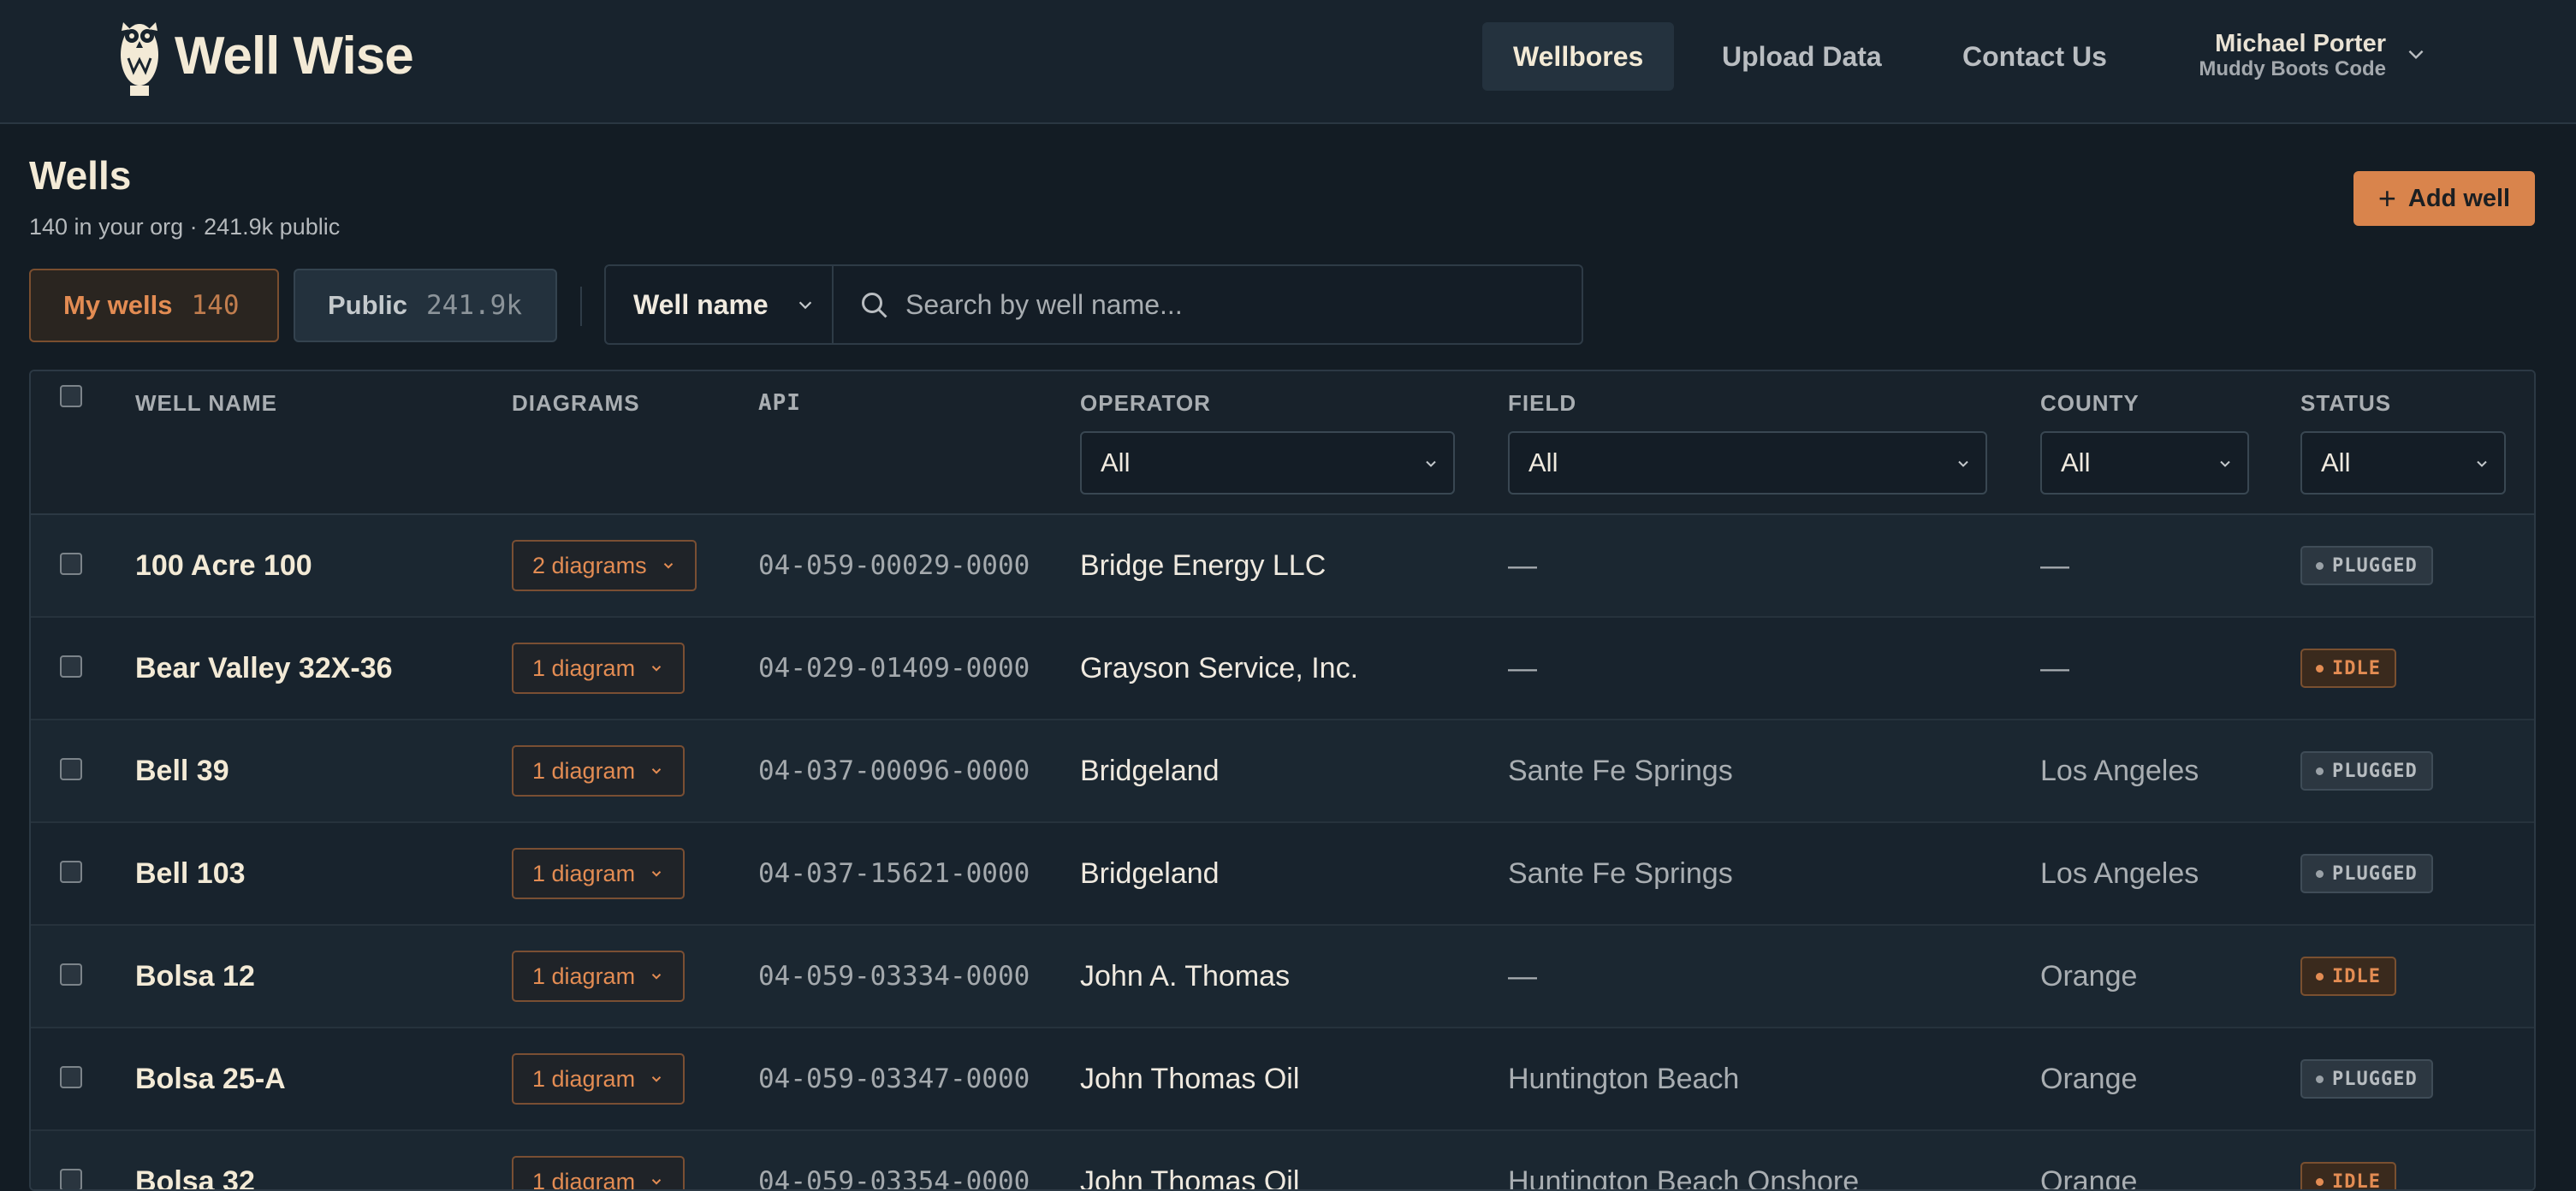 The height and width of the screenshot is (1191, 2576). What do you see at coordinates (210, 1079) in the screenshot?
I see `well-name-link: Bolsa 25-A` at bounding box center [210, 1079].